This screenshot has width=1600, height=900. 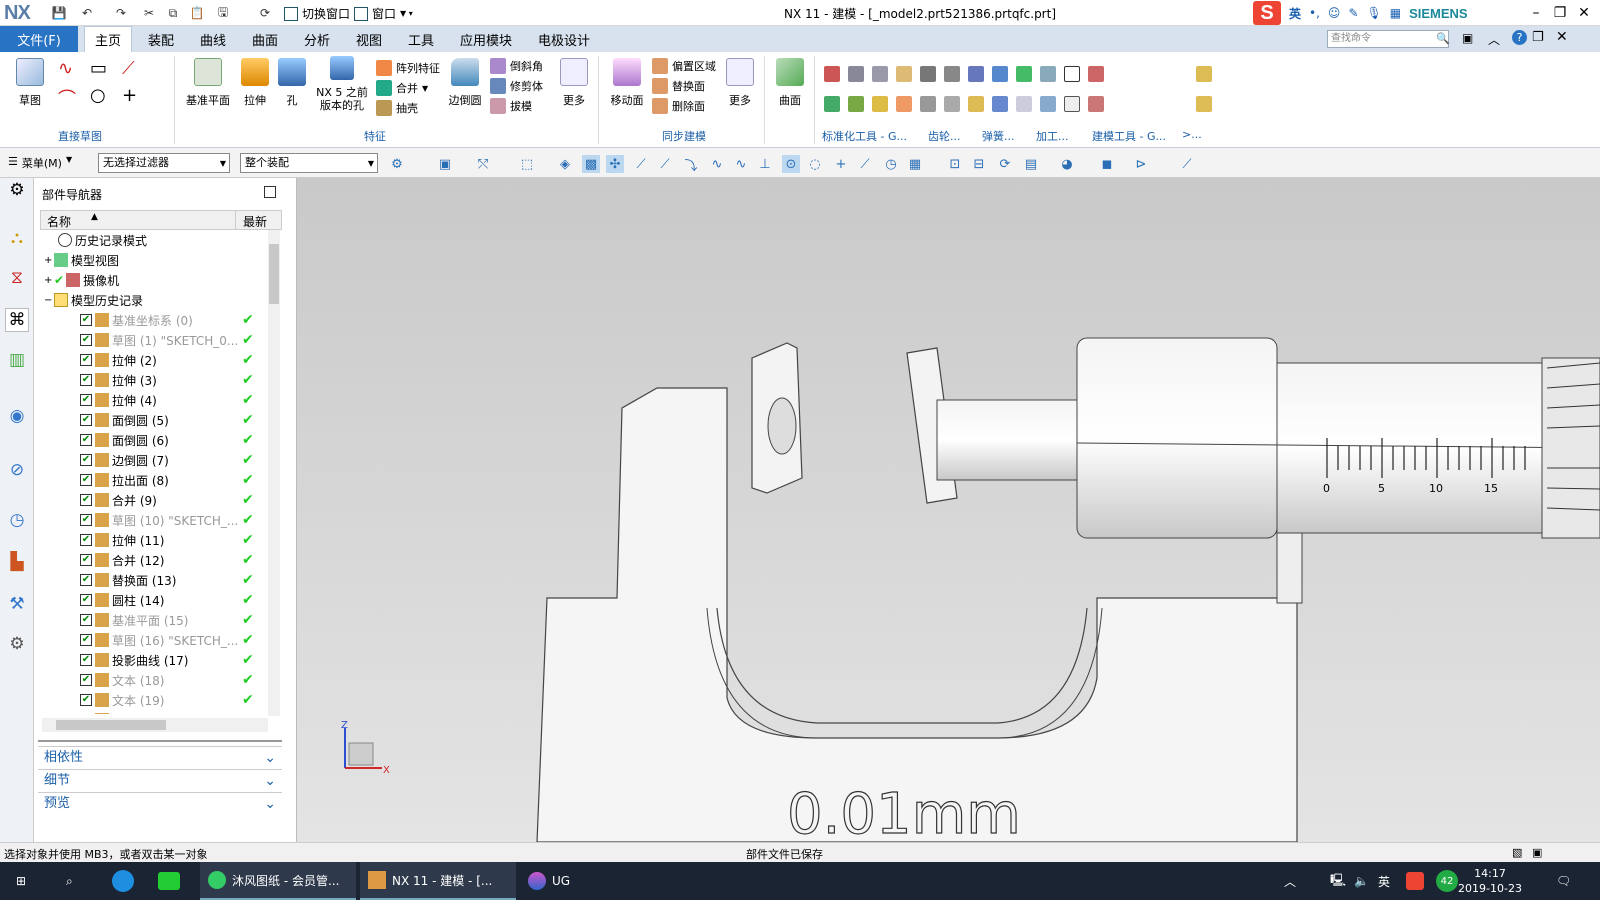 What do you see at coordinates (317, 39) in the screenshot?
I see `tab-analysis: 分析` at bounding box center [317, 39].